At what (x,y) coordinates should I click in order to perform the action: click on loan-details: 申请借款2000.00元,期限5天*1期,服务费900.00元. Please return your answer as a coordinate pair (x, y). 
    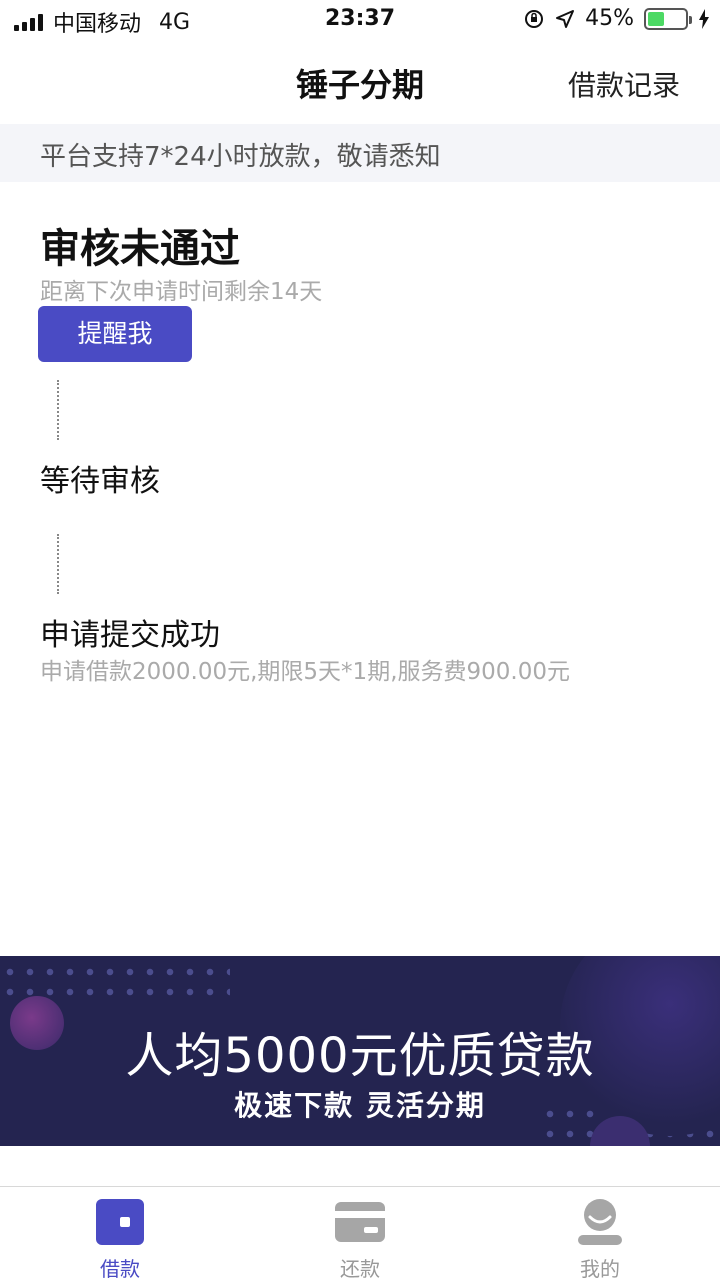
    Looking at the image, I should click on (305, 672).